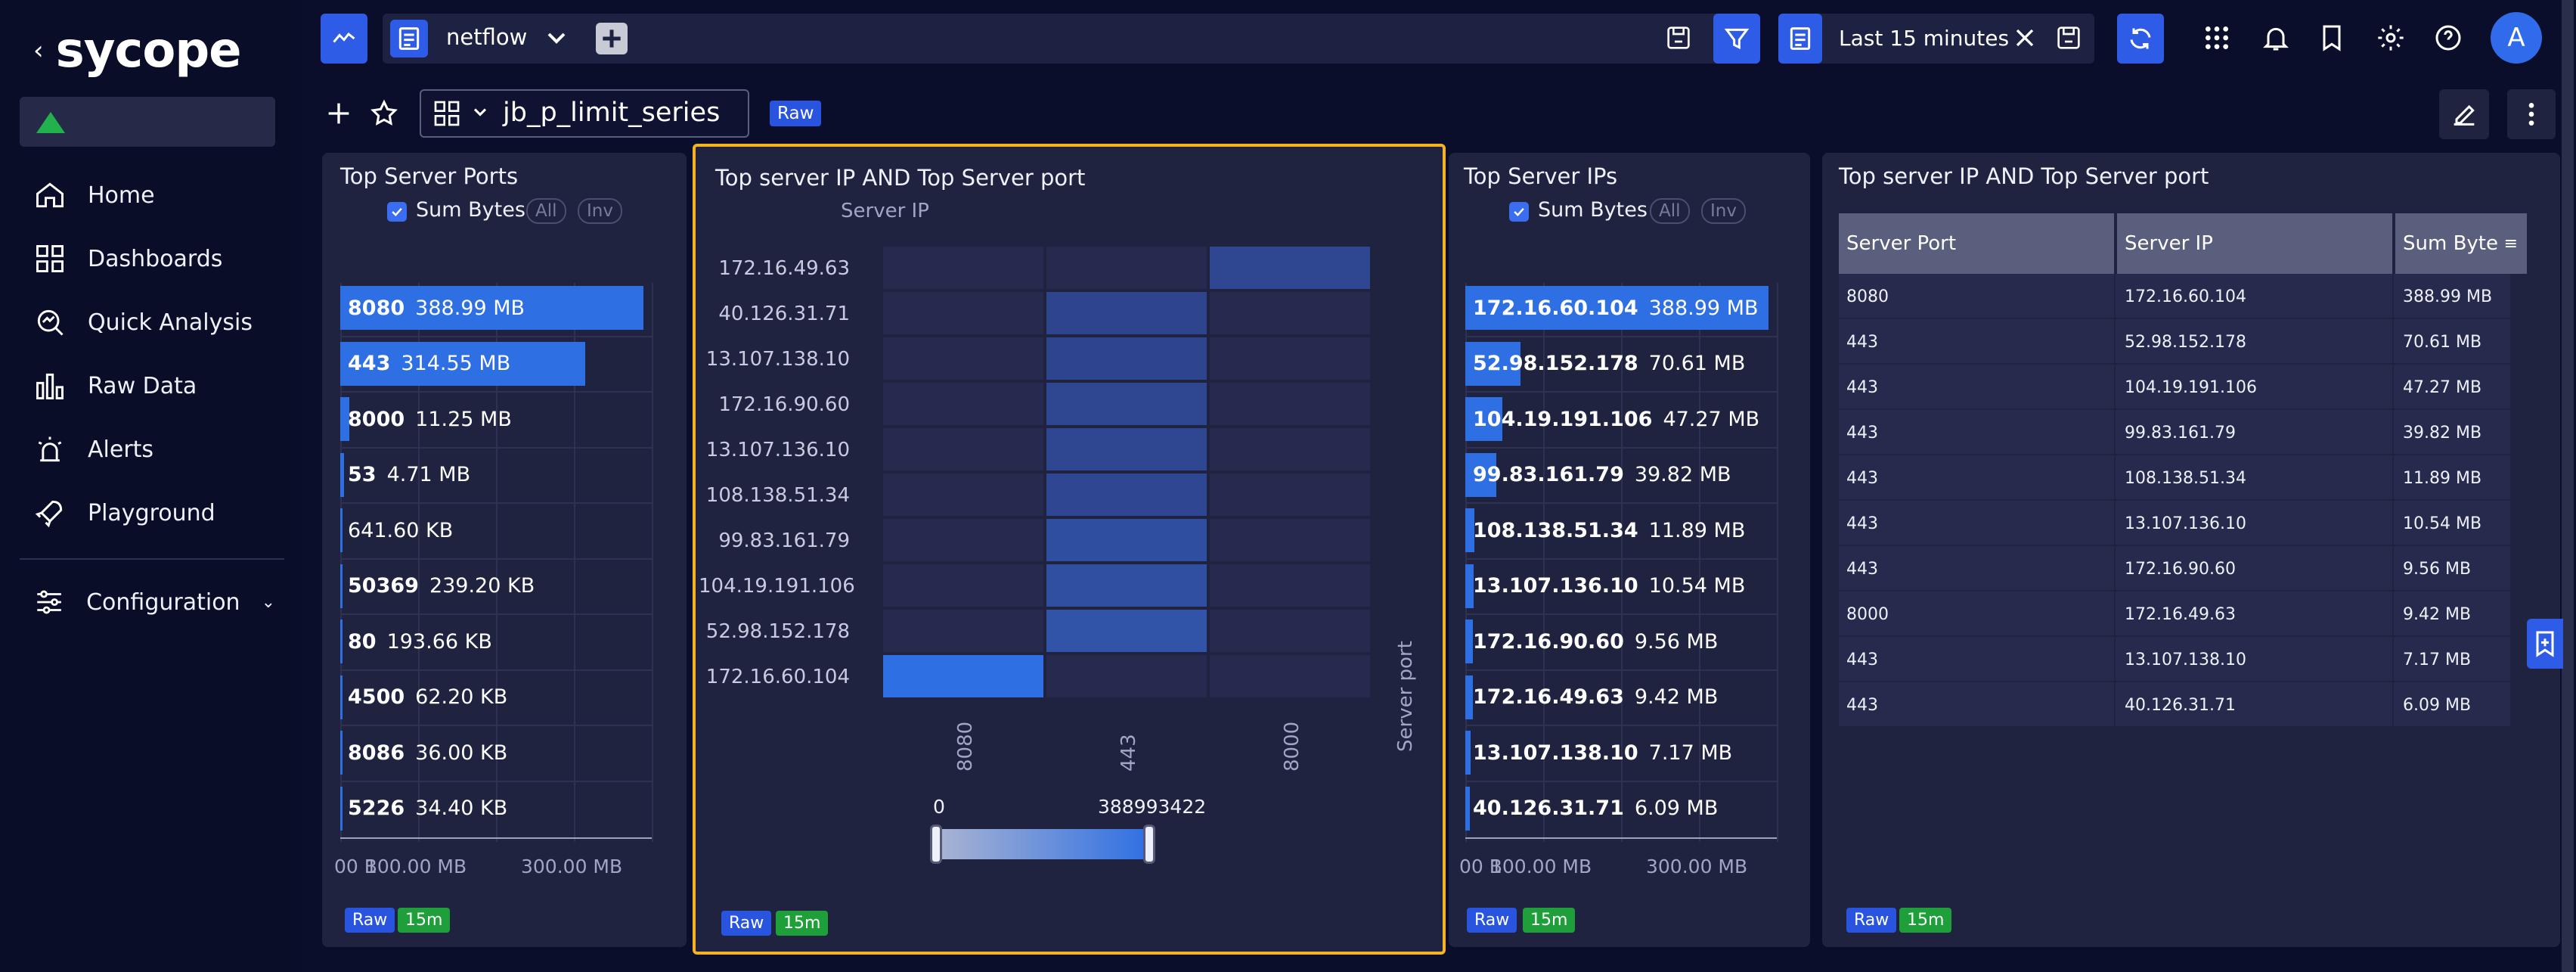 This screenshot has width=2576, height=972. I want to click on sidebar-item-configuration: Configuration ⌄, so click(154, 602).